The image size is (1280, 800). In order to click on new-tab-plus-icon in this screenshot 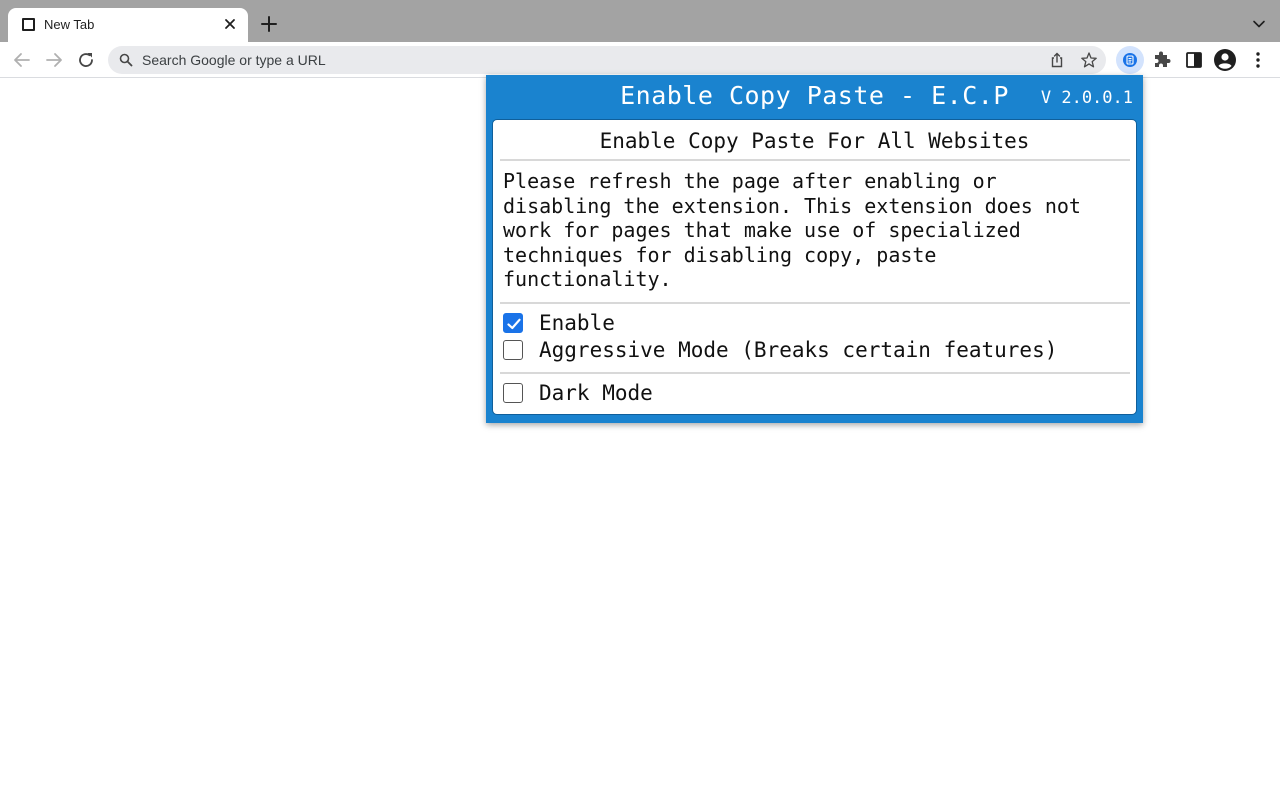, I will do `click(269, 24)`.